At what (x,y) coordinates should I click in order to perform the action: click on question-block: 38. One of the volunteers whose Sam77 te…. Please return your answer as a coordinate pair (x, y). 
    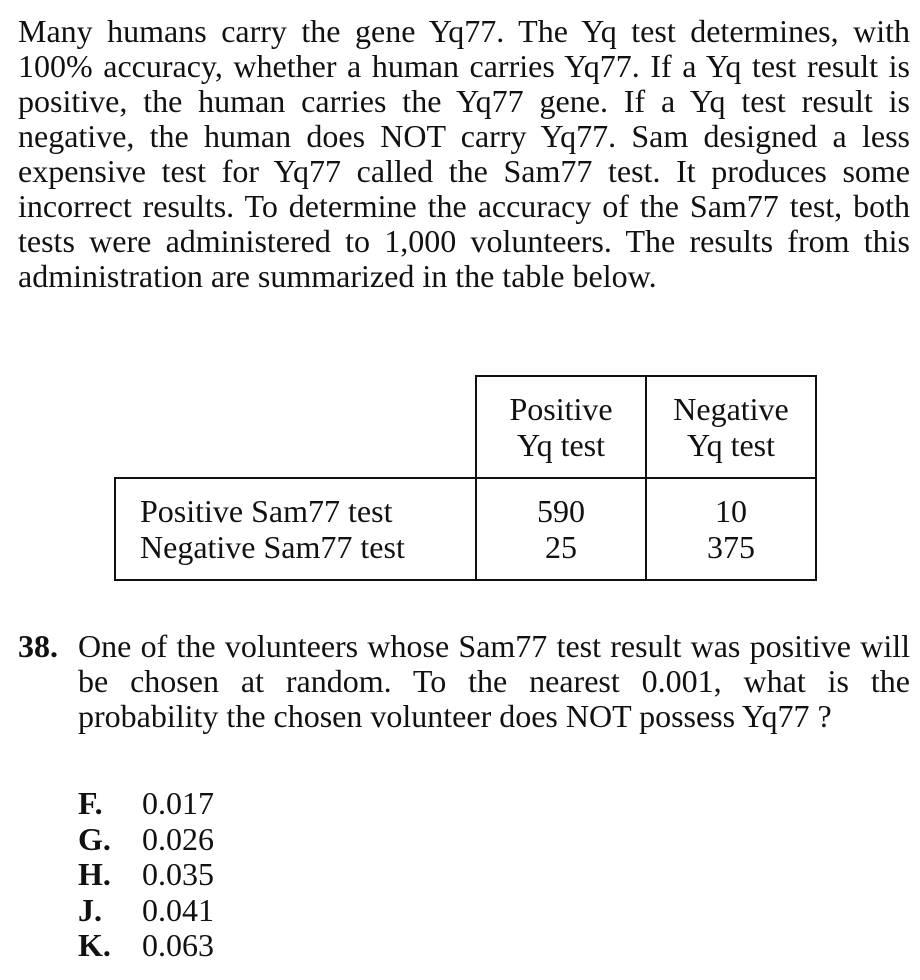
    Looking at the image, I should click on (464, 681).